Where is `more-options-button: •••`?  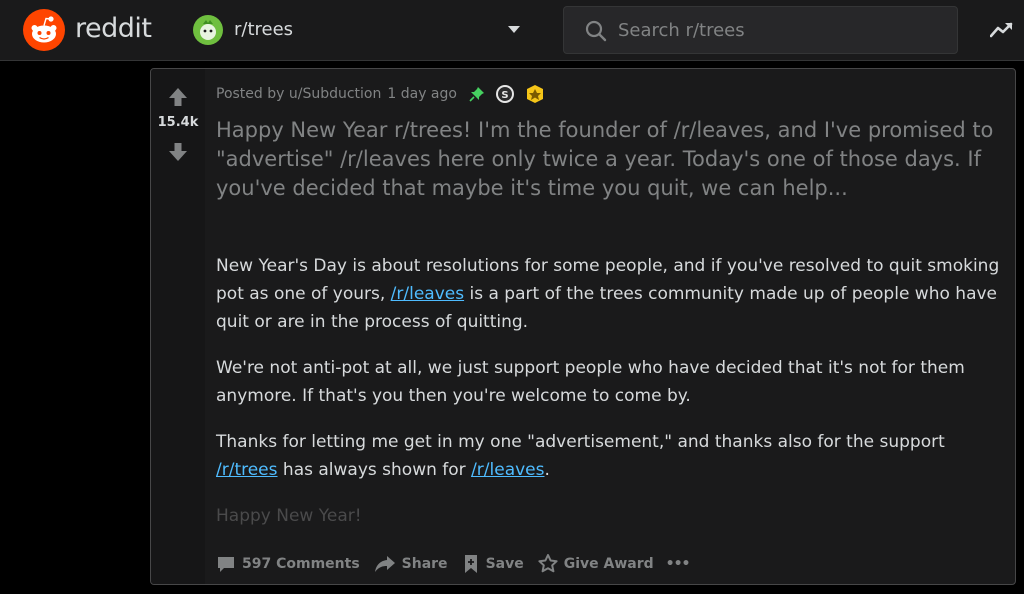
more-options-button: ••• is located at coordinates (678, 564).